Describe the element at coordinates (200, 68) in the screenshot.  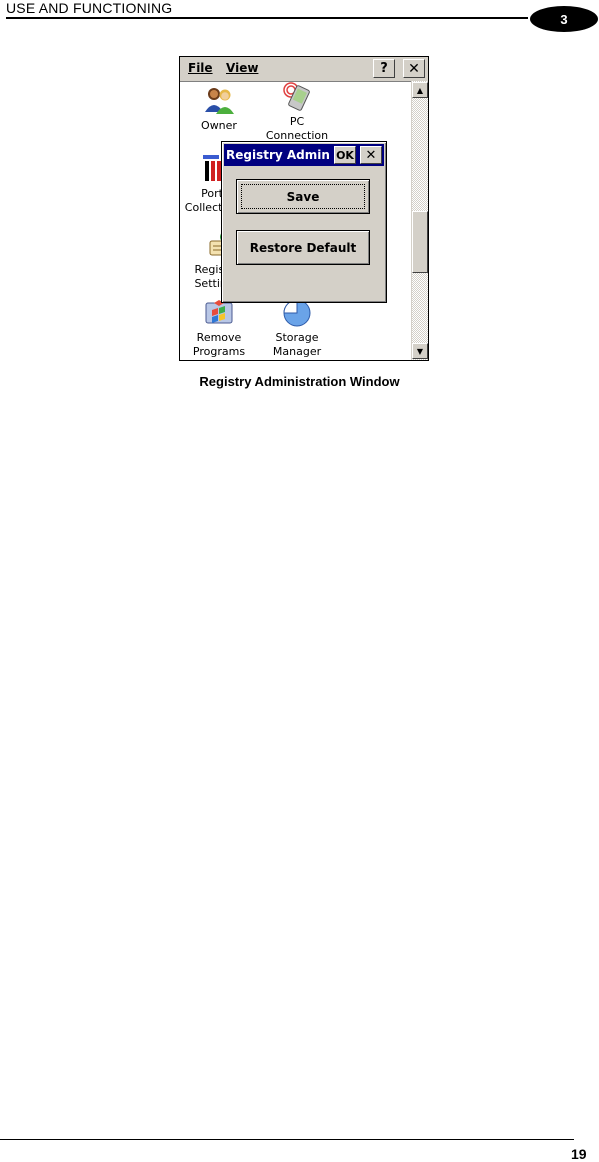
I see `menu-file: File` at that location.